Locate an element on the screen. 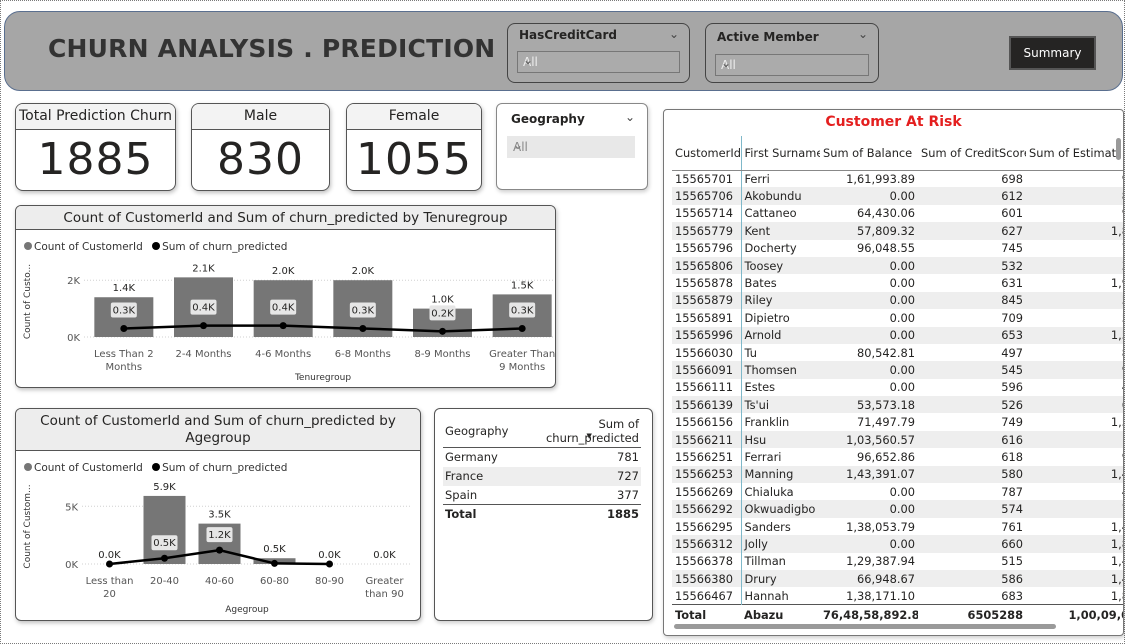 The height and width of the screenshot is (644, 1125). table-row: 15566292Okwuadigbo0.005747 is located at coordinates (897, 509).